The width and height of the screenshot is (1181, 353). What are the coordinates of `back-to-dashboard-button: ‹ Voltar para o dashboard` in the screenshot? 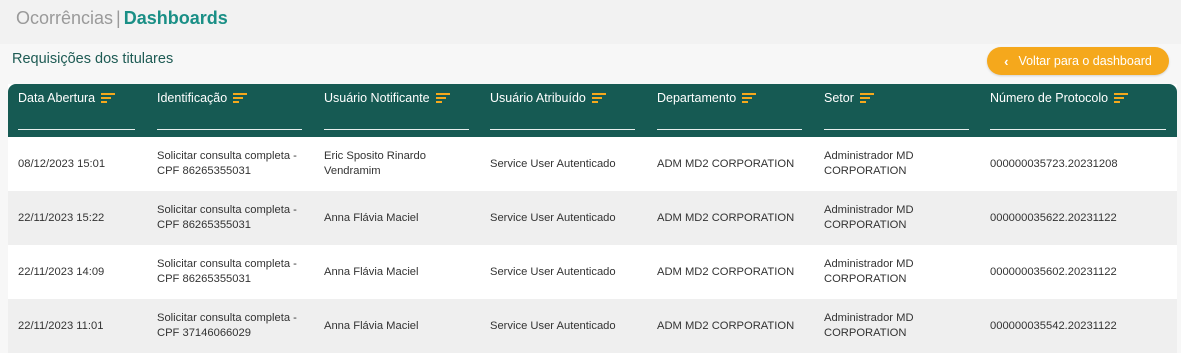 It's located at (1078, 61).